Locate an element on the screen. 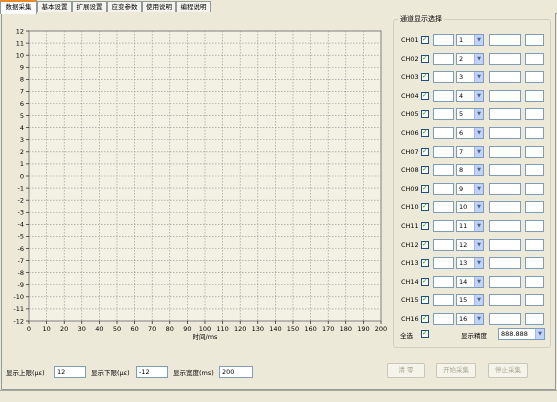 The image size is (557, 402). channel-select: 10 ▼ is located at coordinates (470, 207).